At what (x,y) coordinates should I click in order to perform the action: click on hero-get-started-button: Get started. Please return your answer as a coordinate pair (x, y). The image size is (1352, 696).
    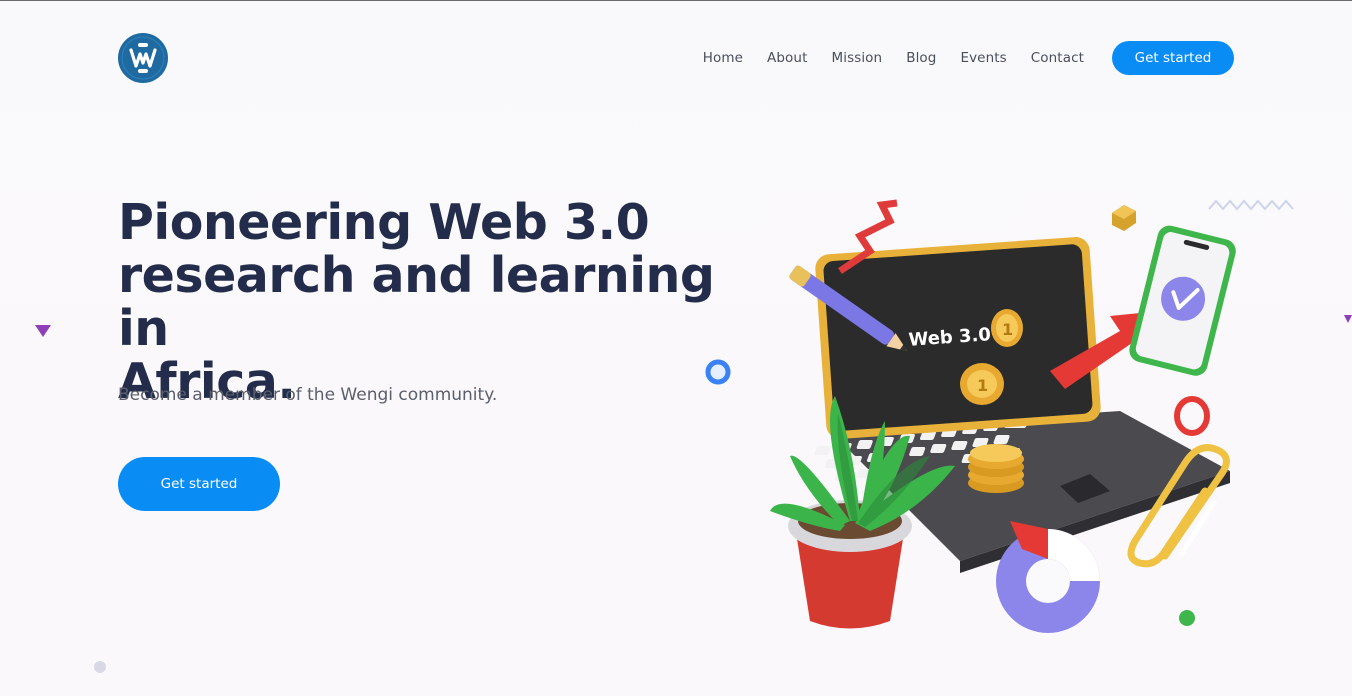
    Looking at the image, I should click on (199, 484).